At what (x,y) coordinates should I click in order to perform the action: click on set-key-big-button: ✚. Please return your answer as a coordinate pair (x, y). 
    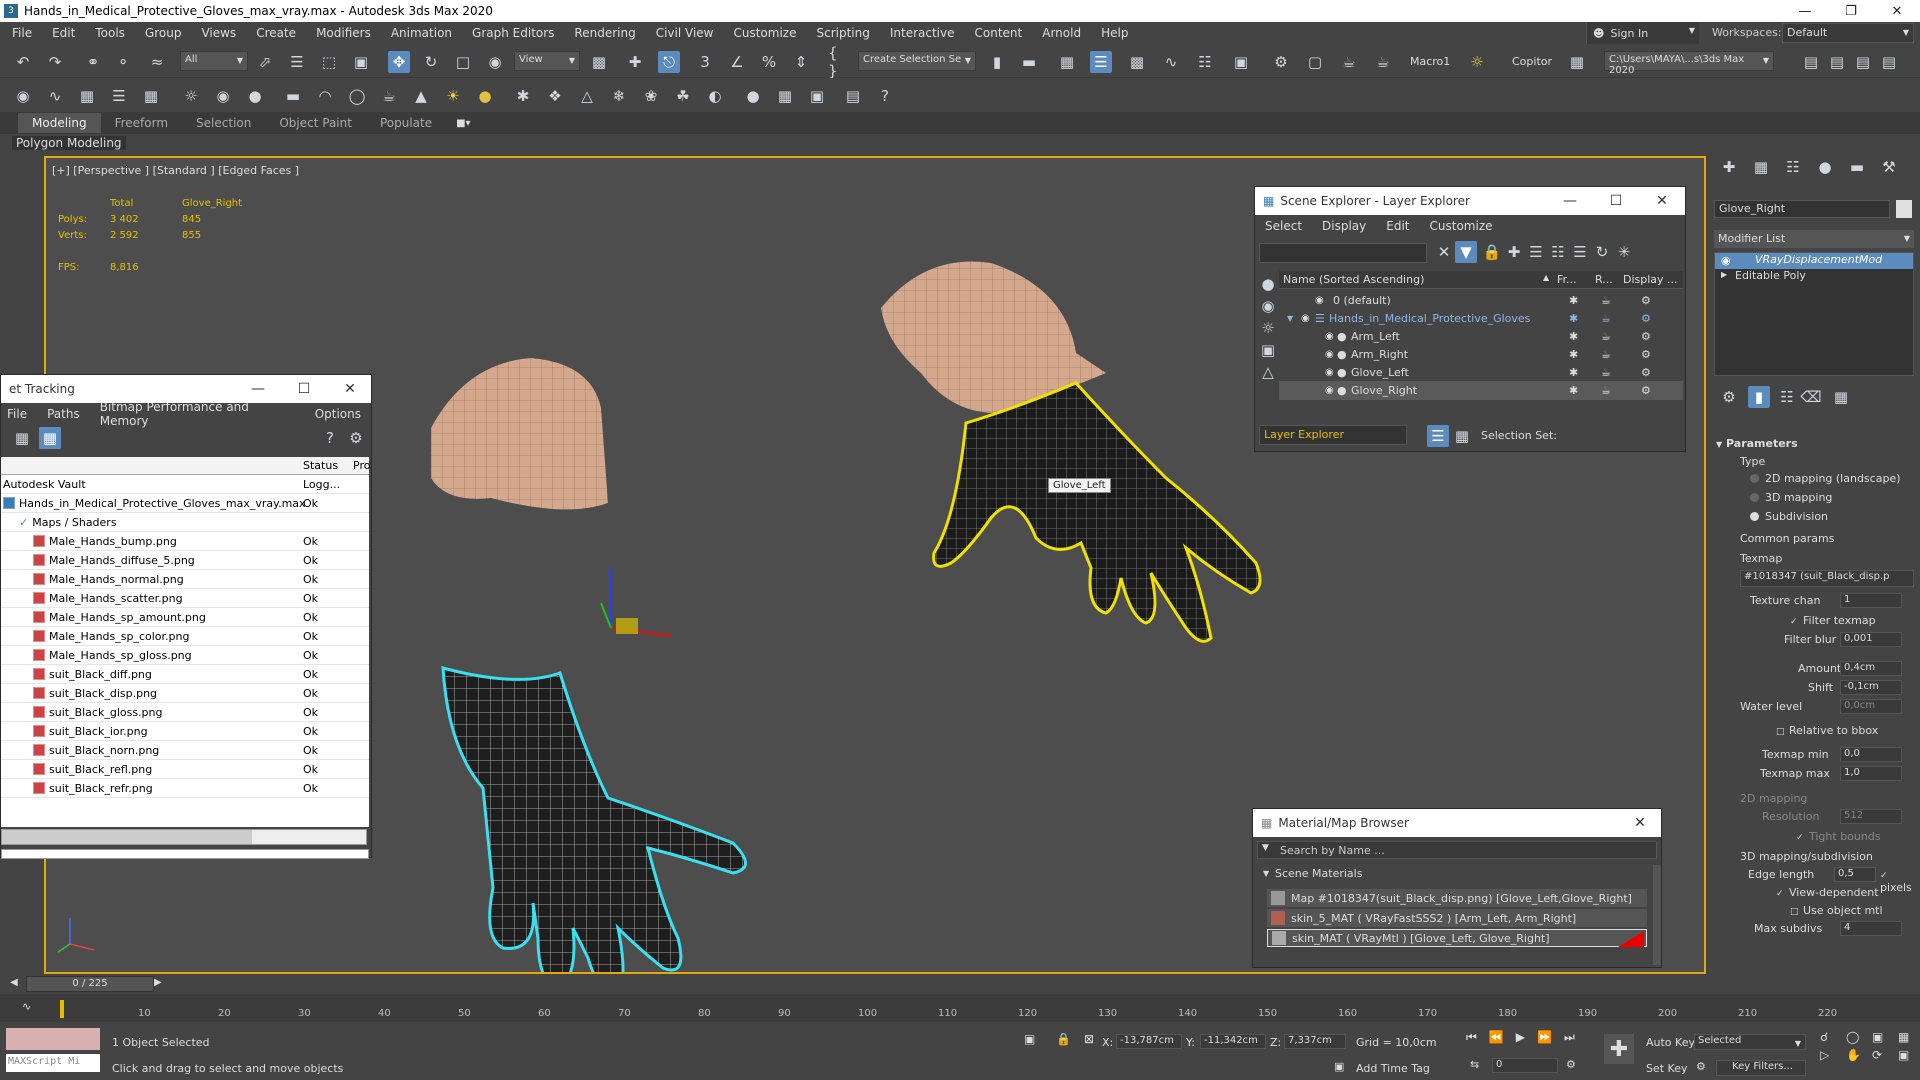
    Looking at the image, I should click on (1619, 1049).